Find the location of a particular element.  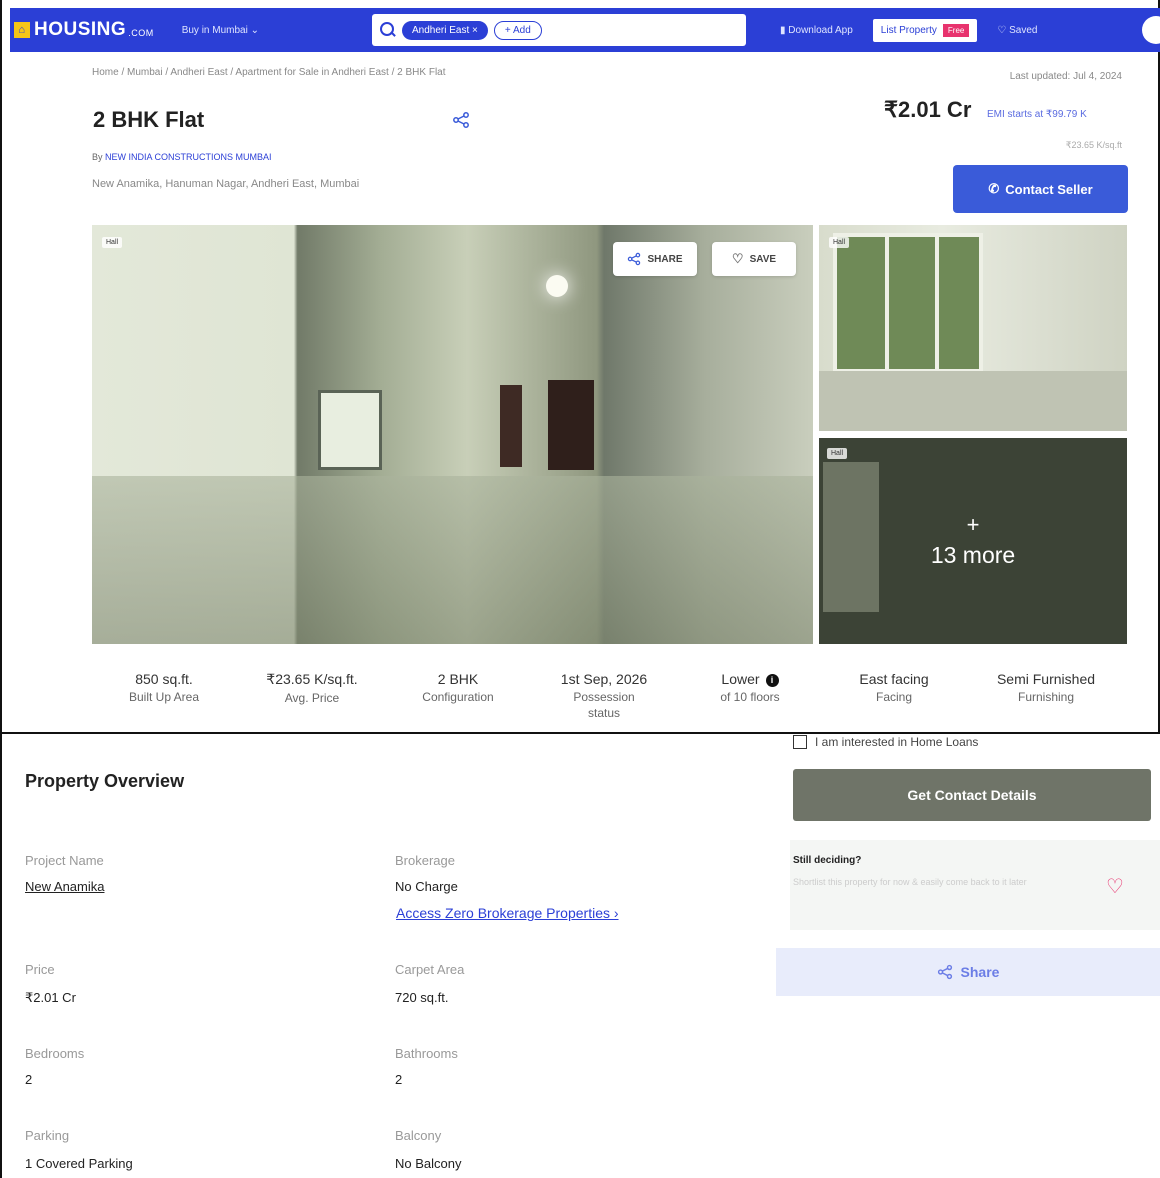

get-contact-details-button: Get Contact Details is located at coordinates (972, 795).